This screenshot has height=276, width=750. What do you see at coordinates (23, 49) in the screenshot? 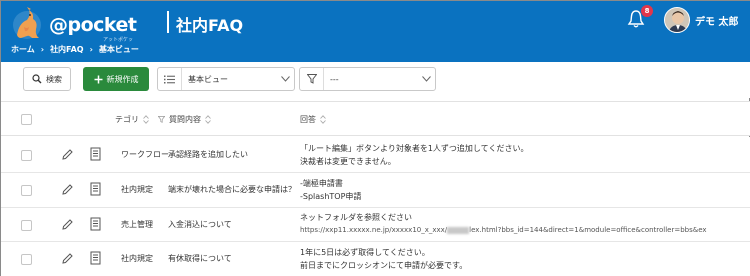
I see `breadcrumb-home: ホーム` at bounding box center [23, 49].